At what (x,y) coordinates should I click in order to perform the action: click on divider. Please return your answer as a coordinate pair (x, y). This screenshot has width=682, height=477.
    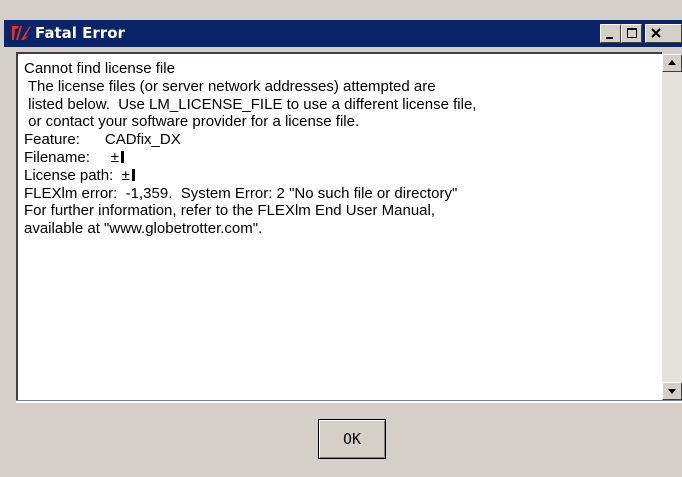
    Looking at the image, I should click on (349, 401).